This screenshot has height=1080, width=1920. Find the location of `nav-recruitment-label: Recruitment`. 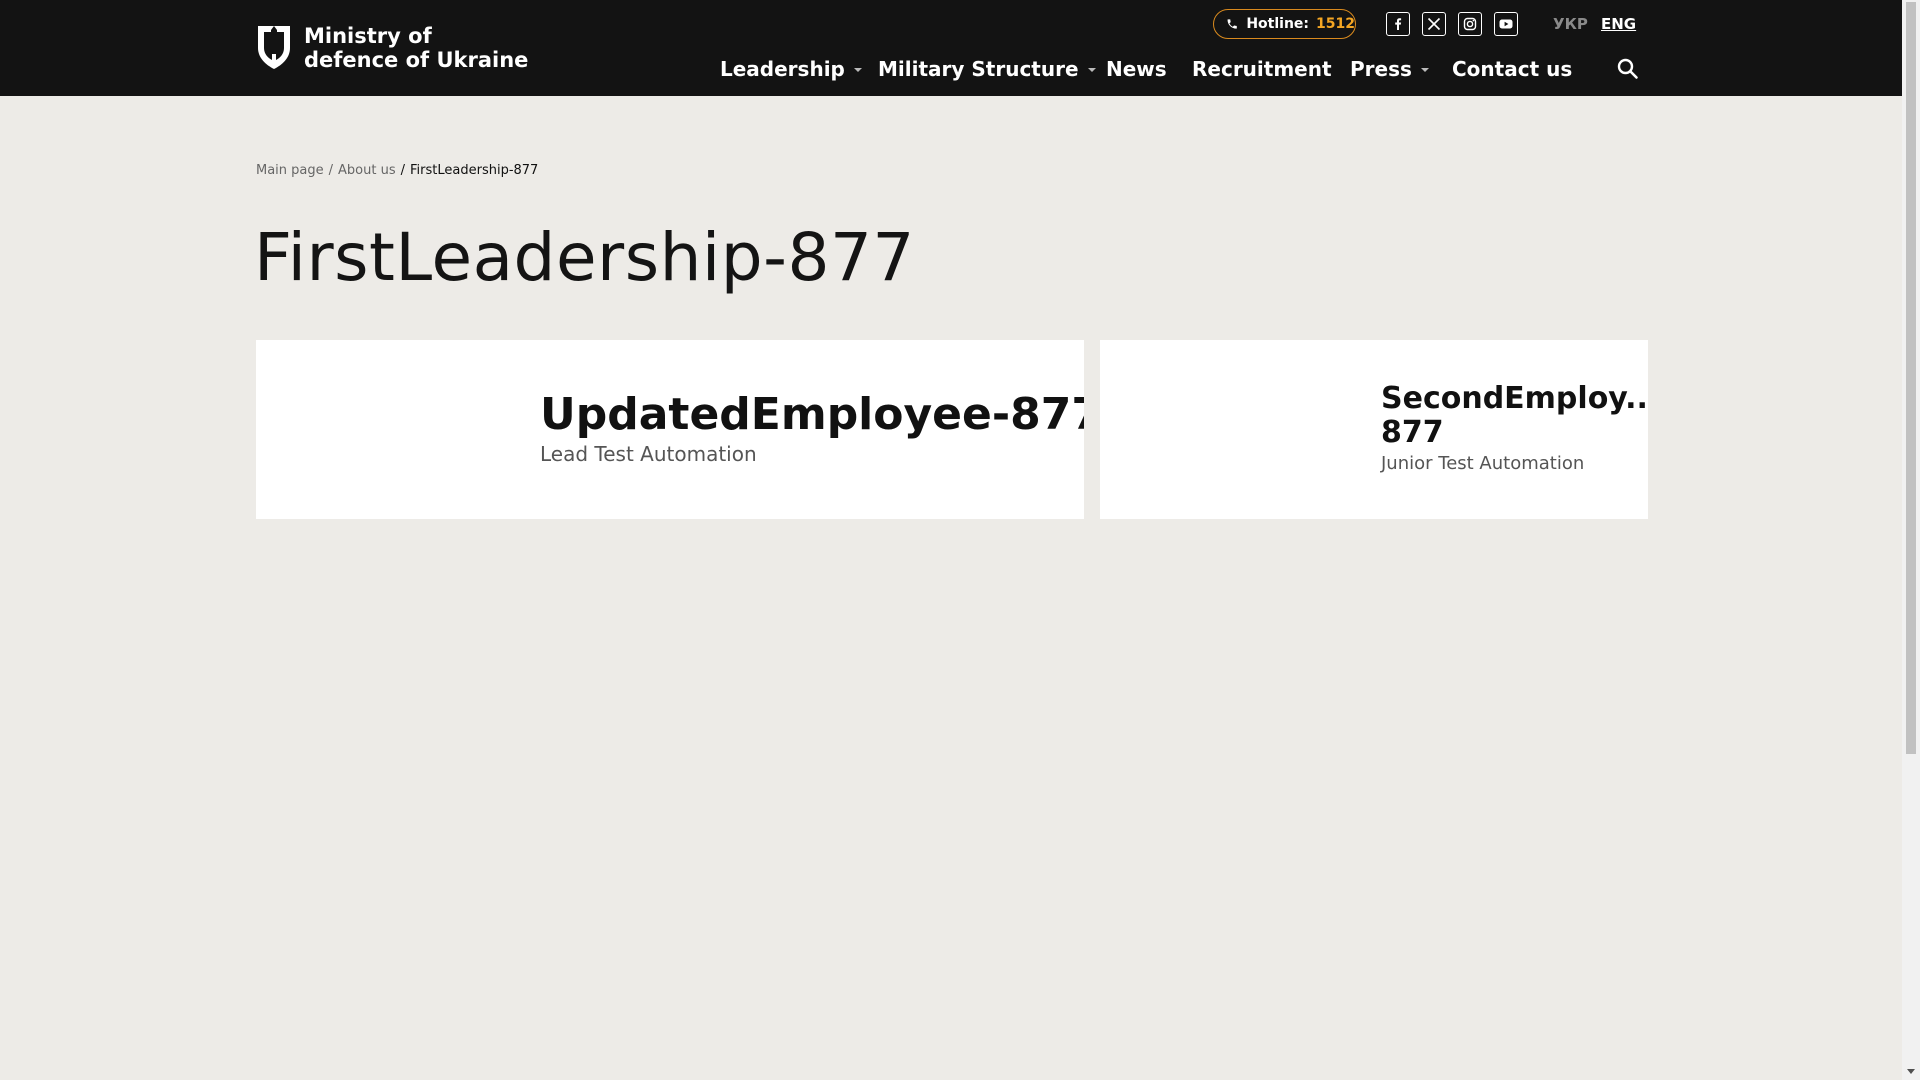

nav-recruitment-label: Recruitment is located at coordinates (1262, 69).